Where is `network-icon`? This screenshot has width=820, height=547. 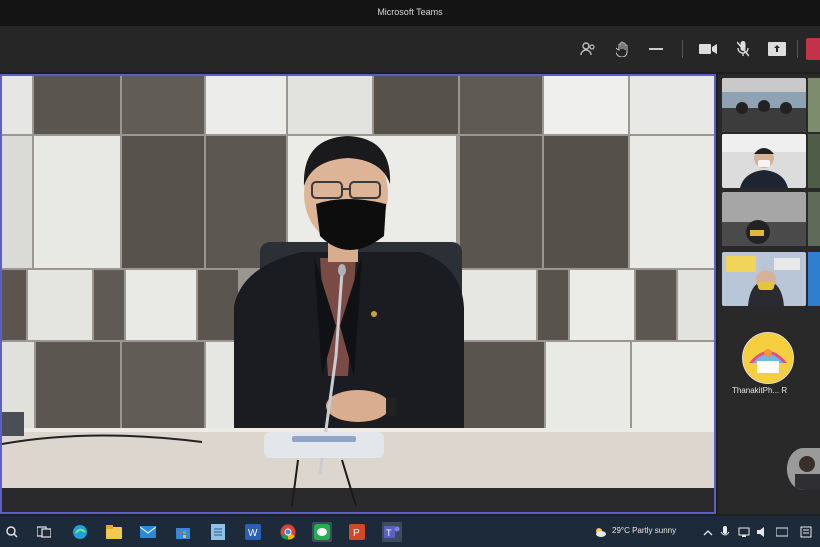
network-icon is located at coordinates (744, 531).